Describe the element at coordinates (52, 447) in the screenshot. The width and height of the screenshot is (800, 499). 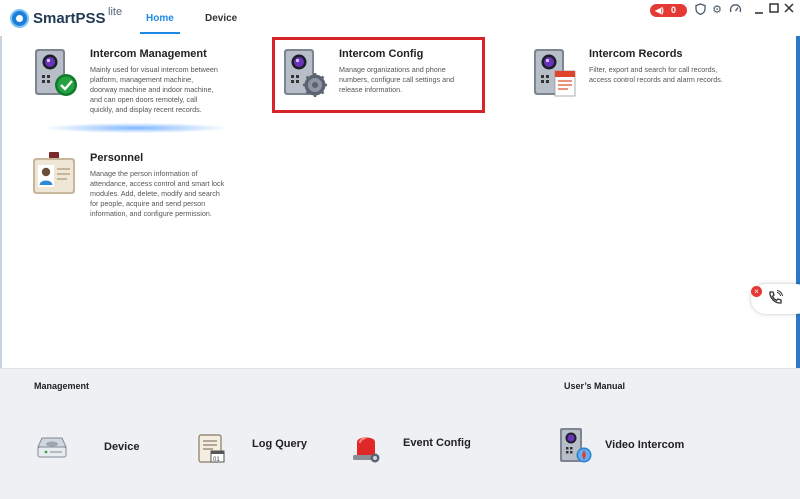
I see `device-icon` at that location.